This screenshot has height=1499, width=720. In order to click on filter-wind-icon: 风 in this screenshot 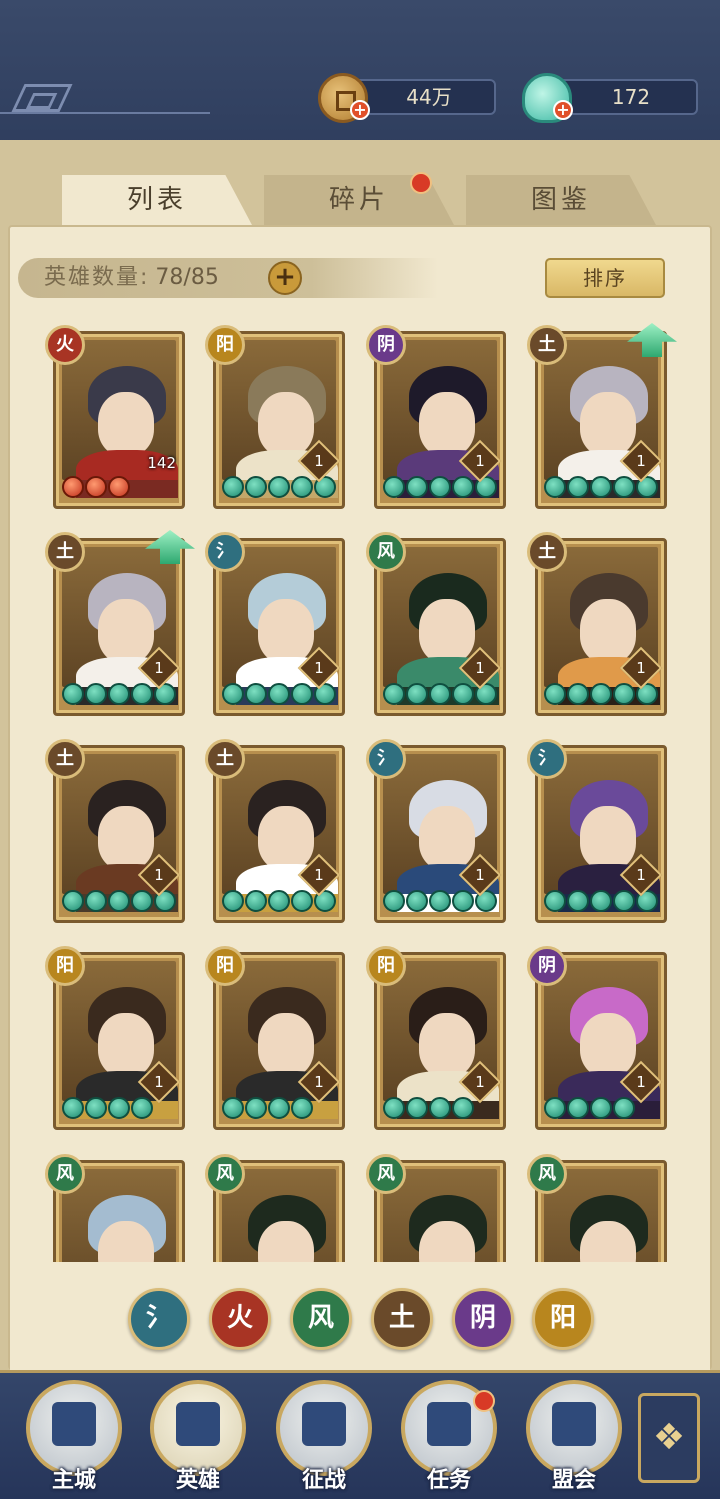, I will do `click(321, 1319)`.